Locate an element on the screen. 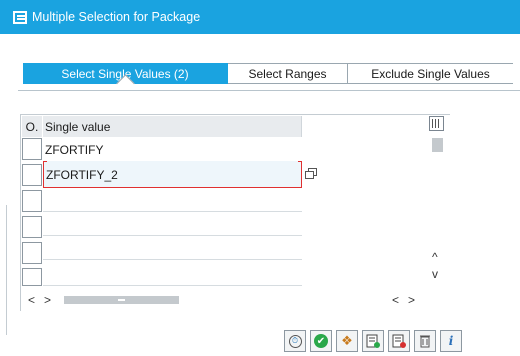 The height and width of the screenshot is (356, 520). tab-exclude-single-values: Exclude Single Values is located at coordinates (430, 73).